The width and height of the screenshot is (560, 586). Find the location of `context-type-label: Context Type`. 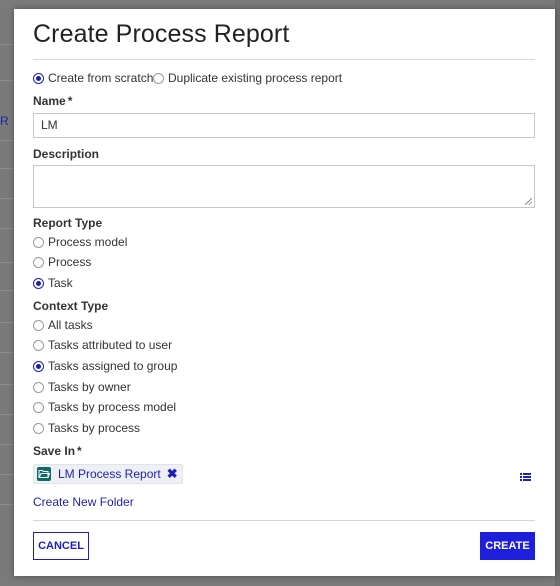

context-type-label: Context Type is located at coordinates (71, 306).